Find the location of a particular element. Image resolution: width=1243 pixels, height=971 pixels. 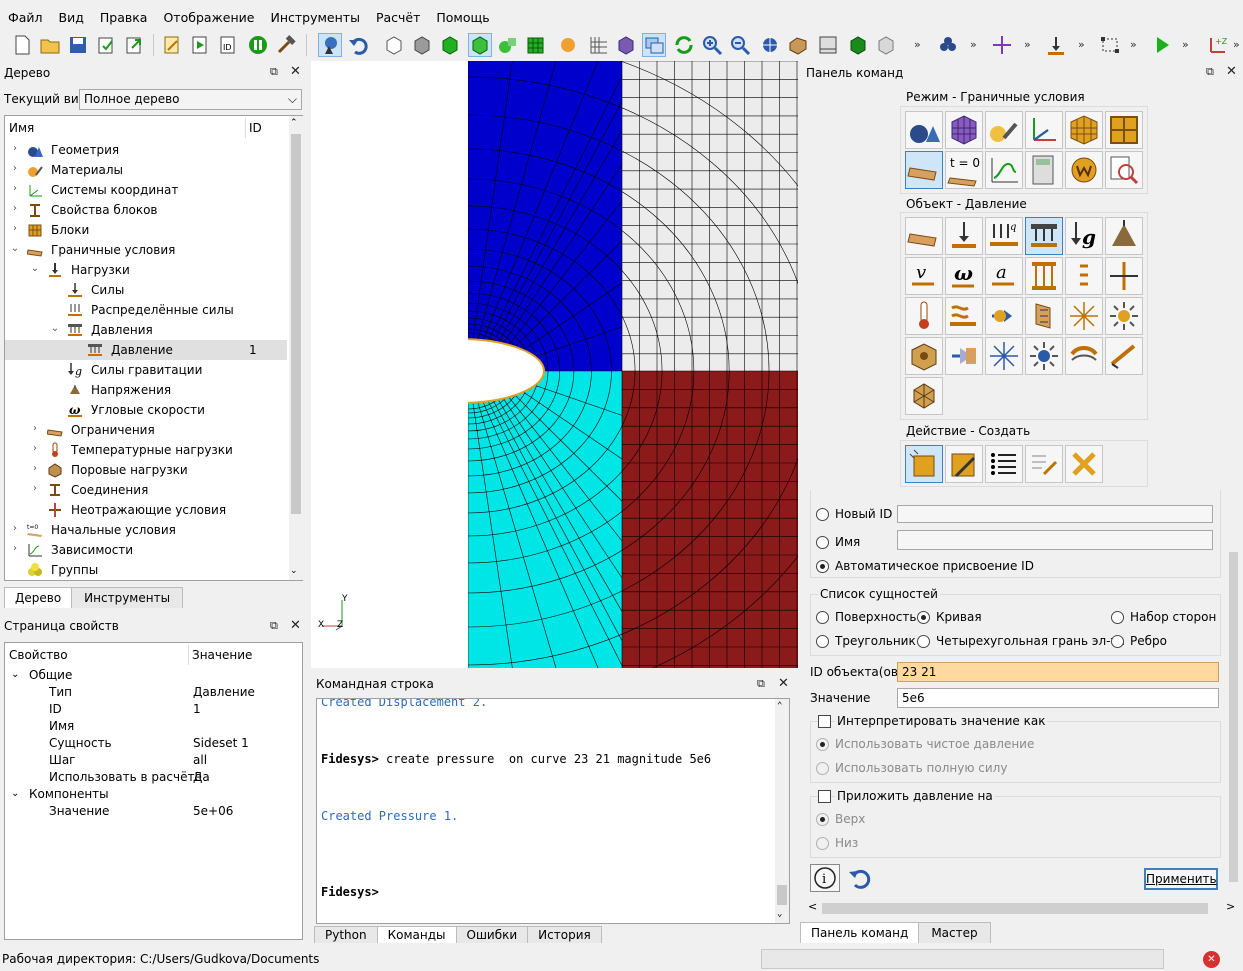

cmd-scroll-thumb is located at coordinates (782, 895).